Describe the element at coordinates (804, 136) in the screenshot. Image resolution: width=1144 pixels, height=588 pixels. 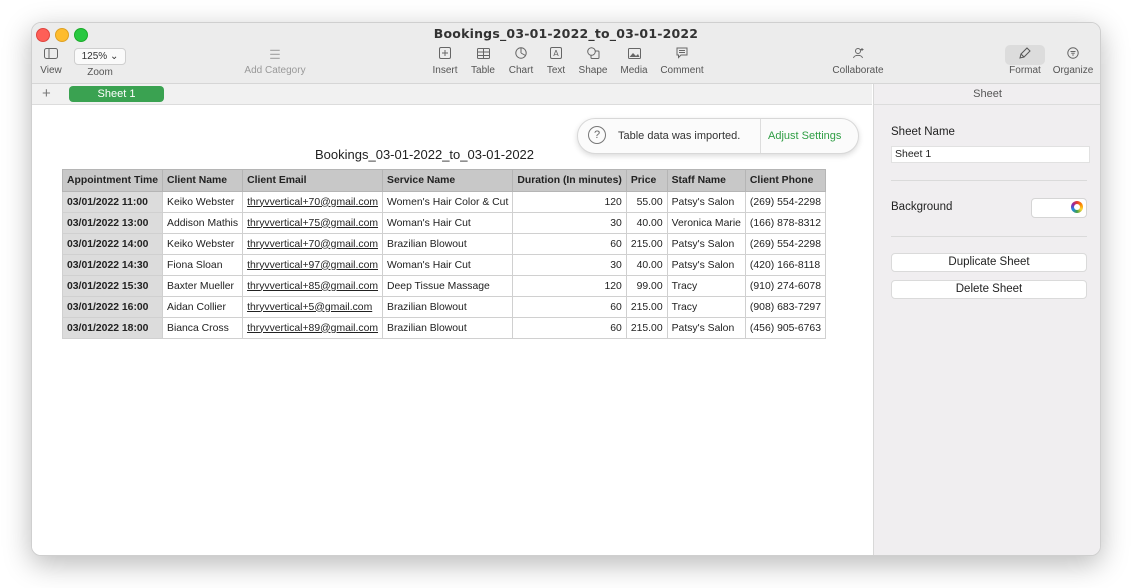
I see `adjust-settings-button: Adjust Settings` at that location.